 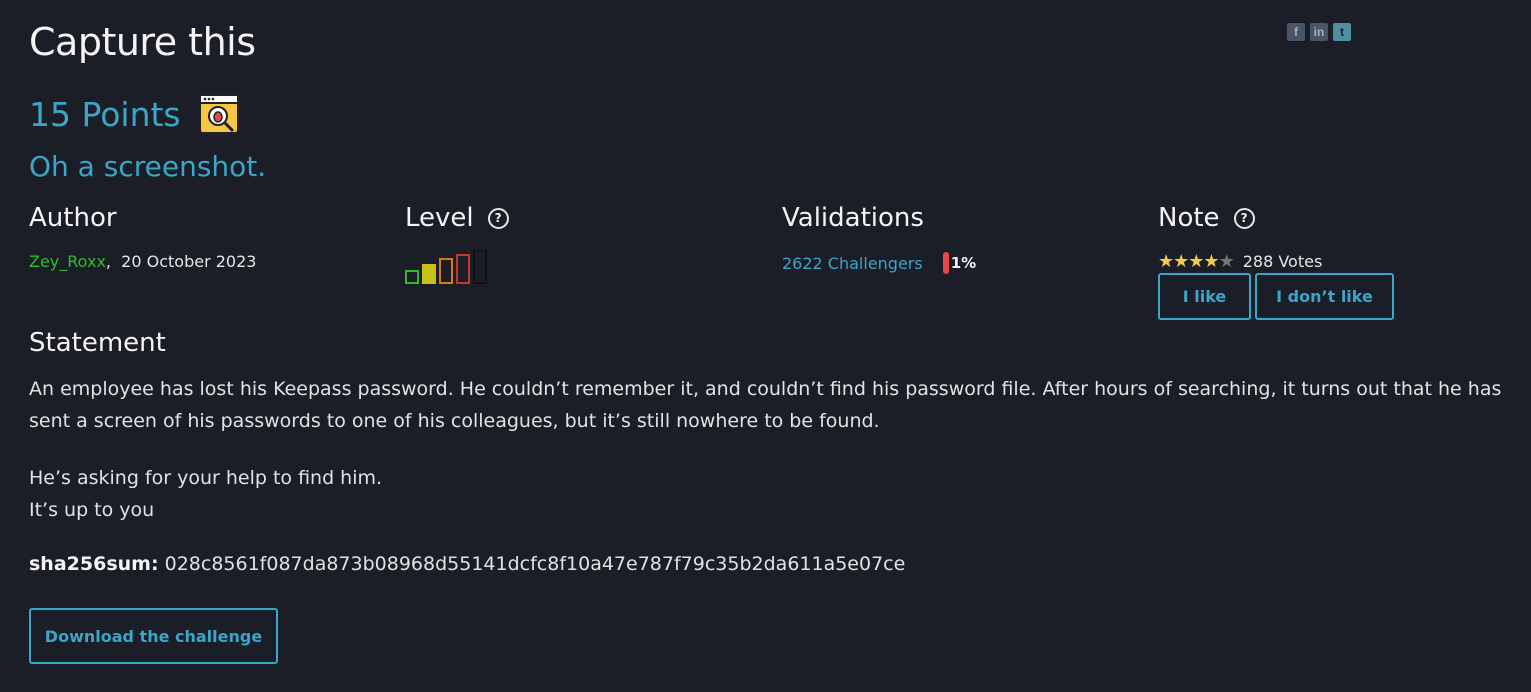 What do you see at coordinates (963, 263) in the screenshot?
I see `validation-percent: 1%` at bounding box center [963, 263].